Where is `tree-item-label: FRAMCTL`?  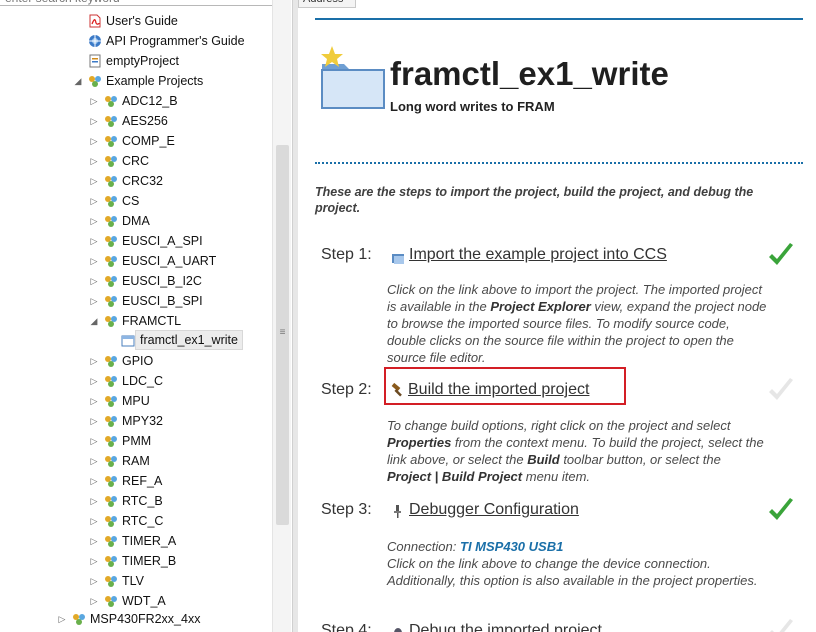
tree-item-label: FRAMCTL is located at coordinates (152, 321).